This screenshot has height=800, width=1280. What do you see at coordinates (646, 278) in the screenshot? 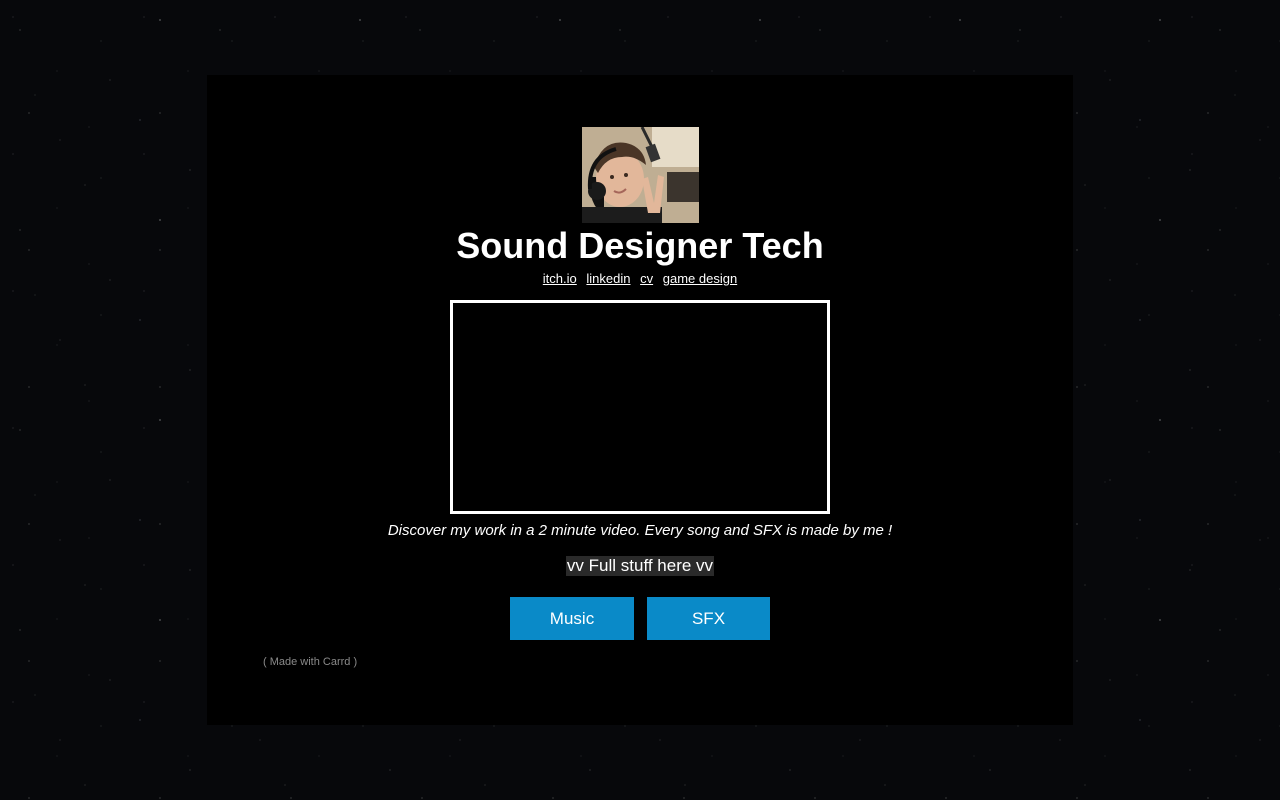
I see `link-cv: cv` at bounding box center [646, 278].